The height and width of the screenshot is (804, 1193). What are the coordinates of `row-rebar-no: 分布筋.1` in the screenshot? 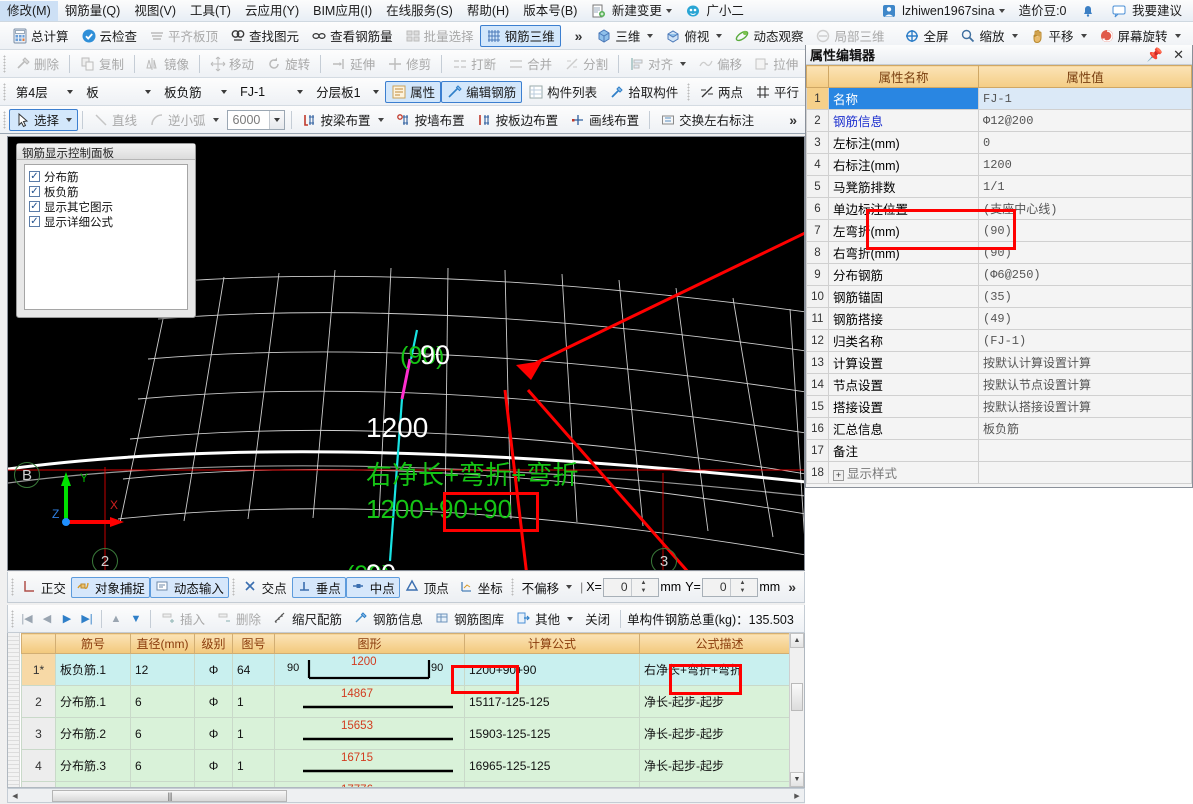 It's located at (93, 701).